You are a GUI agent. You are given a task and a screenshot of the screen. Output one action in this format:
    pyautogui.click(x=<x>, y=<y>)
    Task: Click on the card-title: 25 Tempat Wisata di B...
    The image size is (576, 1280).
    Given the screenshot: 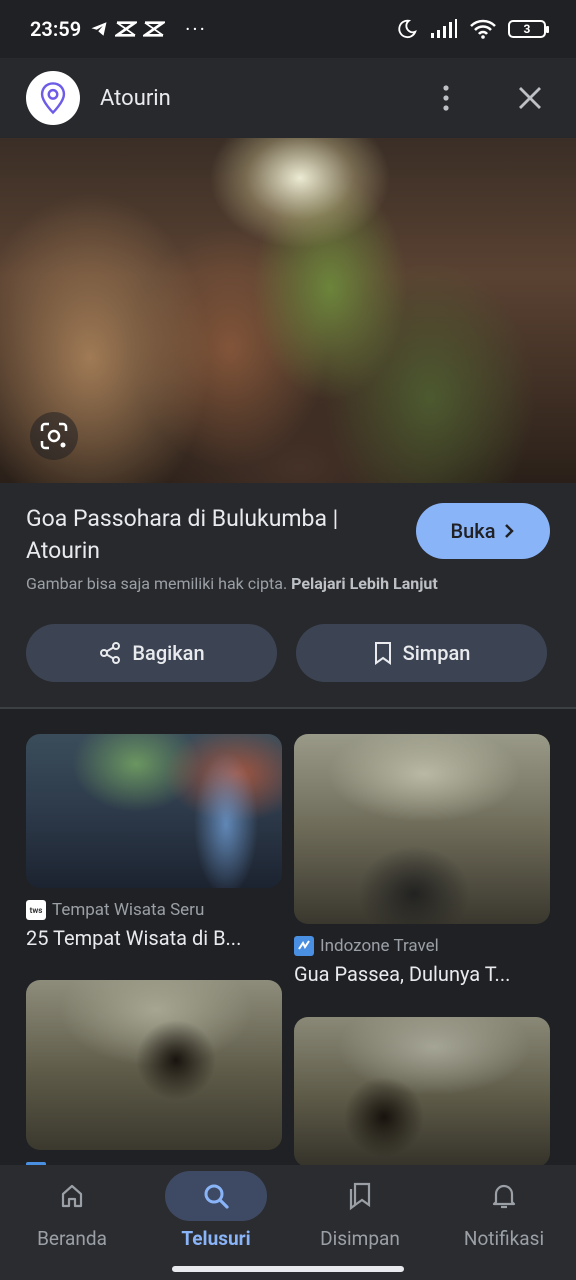 What is the action you would take?
    pyautogui.click(x=154, y=938)
    